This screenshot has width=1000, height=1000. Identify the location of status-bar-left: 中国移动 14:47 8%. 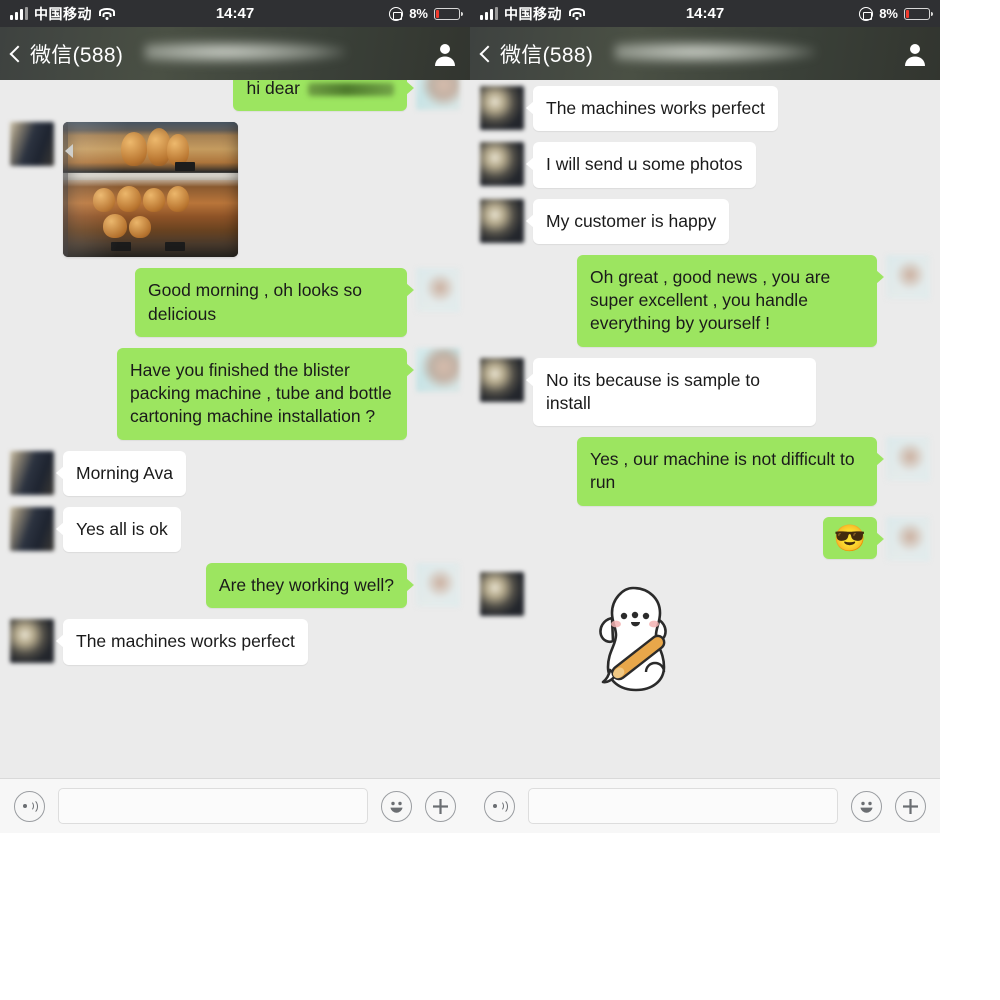
(235, 13).